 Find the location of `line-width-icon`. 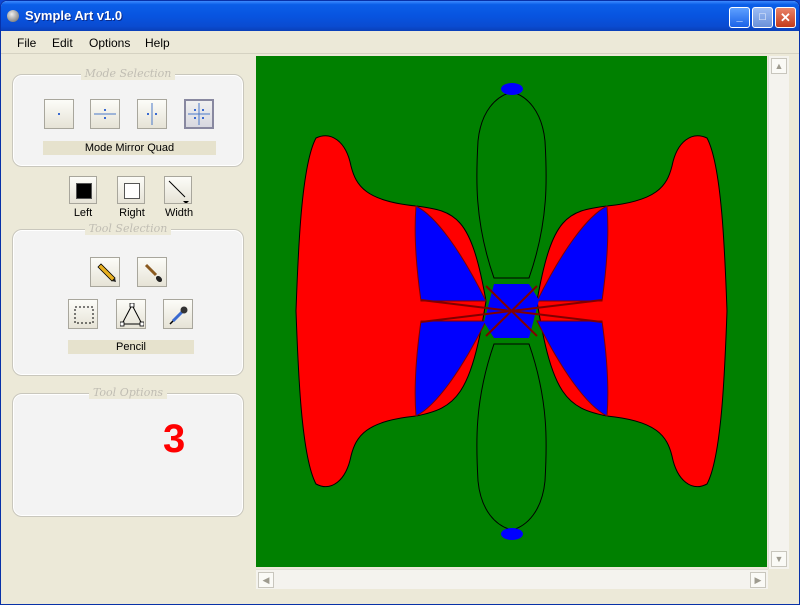

line-width-icon is located at coordinates (178, 192).